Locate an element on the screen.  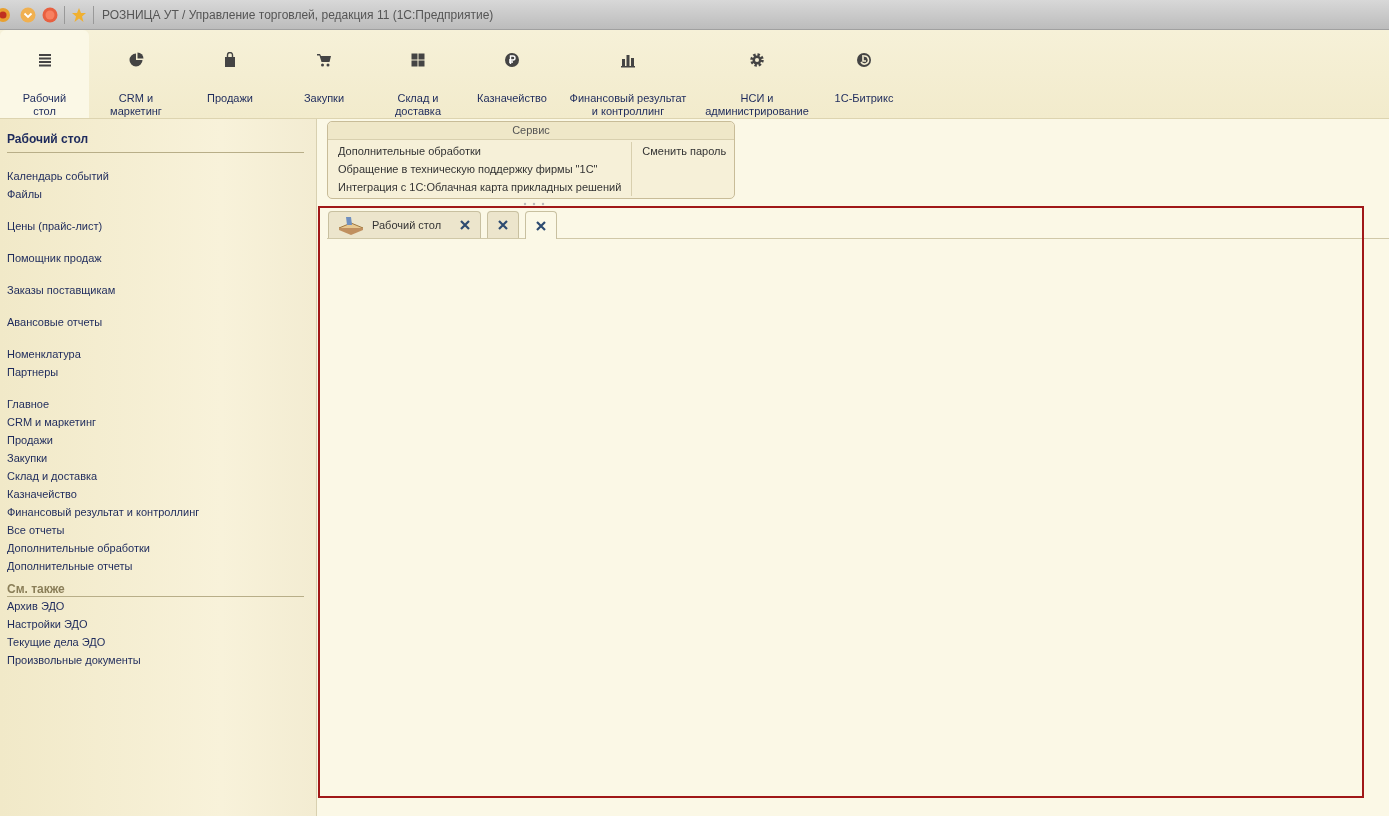
sidebar-title: Рабочий стол is located at coordinates (155, 142).